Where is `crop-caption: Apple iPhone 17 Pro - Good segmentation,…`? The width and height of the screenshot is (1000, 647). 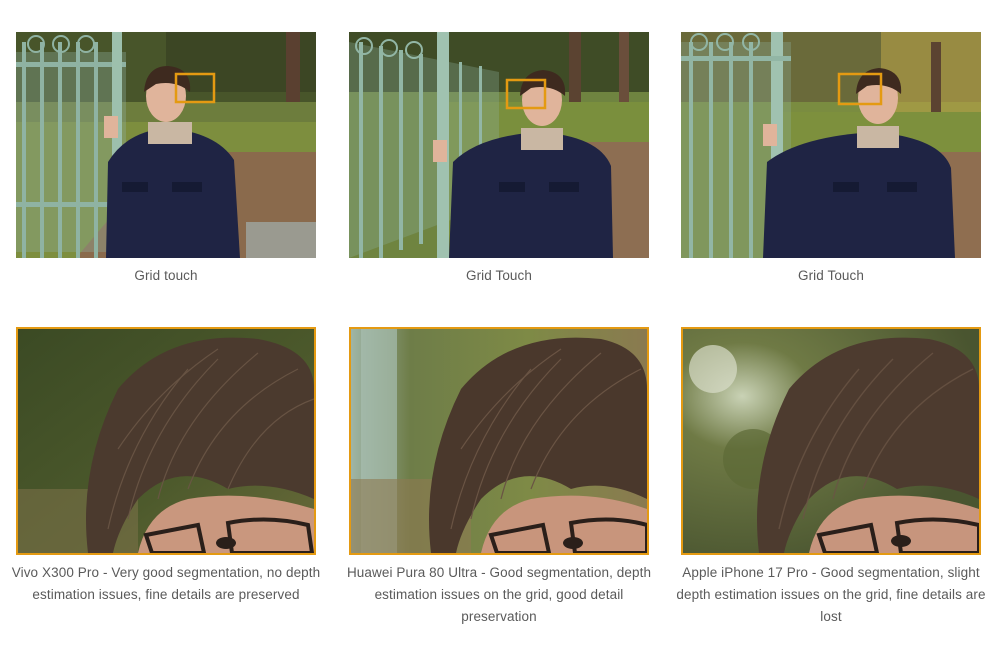
crop-caption: Apple iPhone 17 Pro - Good segmentation,… is located at coordinates (831, 594).